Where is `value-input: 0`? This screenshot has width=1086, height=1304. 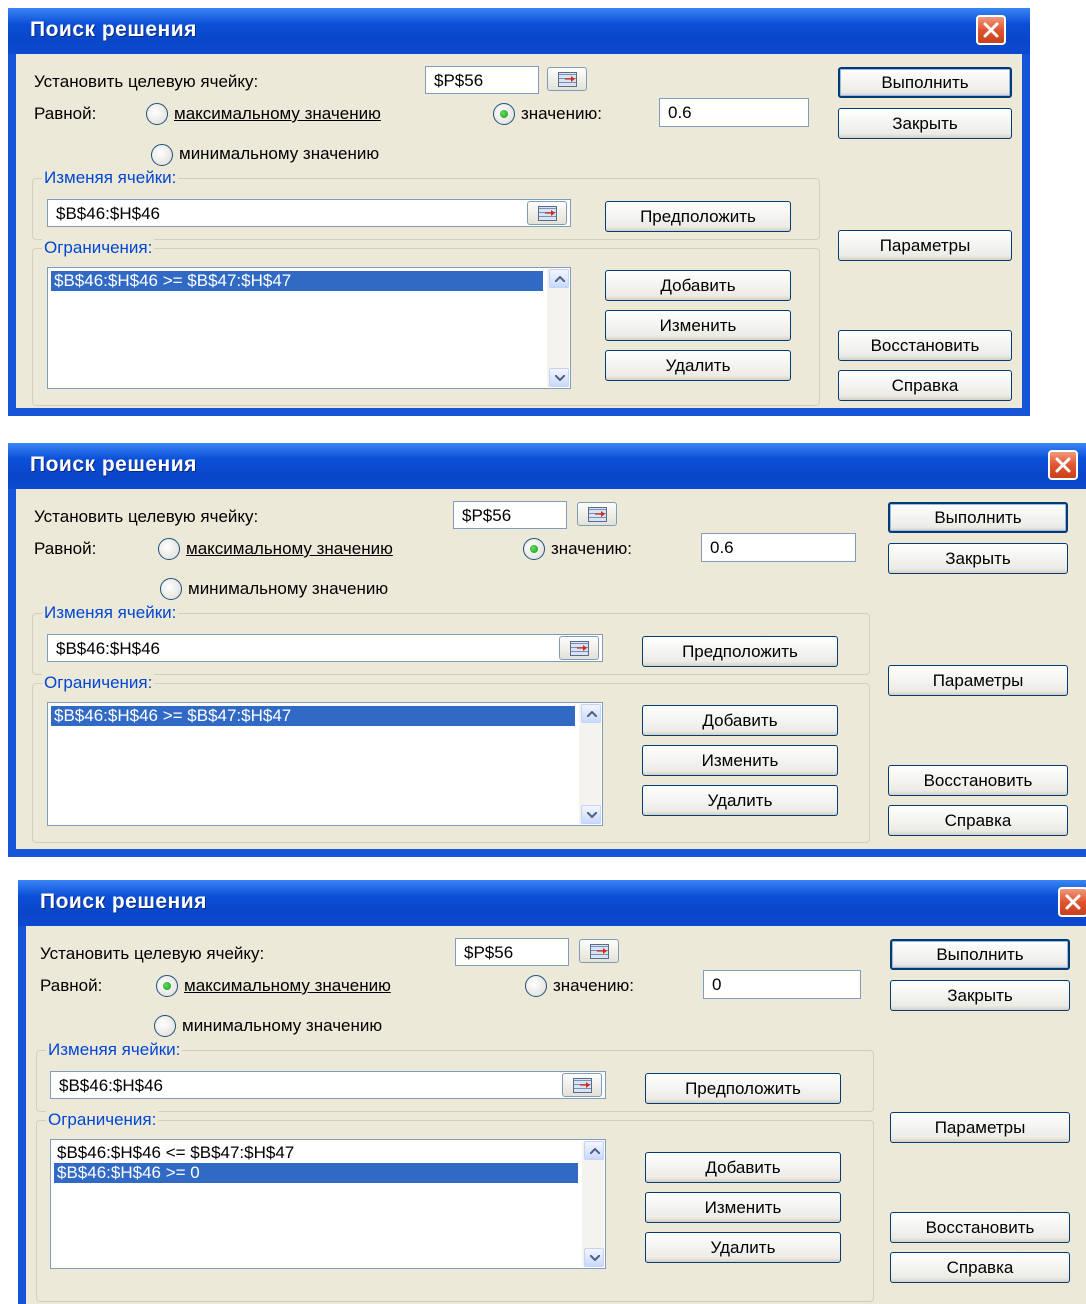
value-input: 0 is located at coordinates (782, 984).